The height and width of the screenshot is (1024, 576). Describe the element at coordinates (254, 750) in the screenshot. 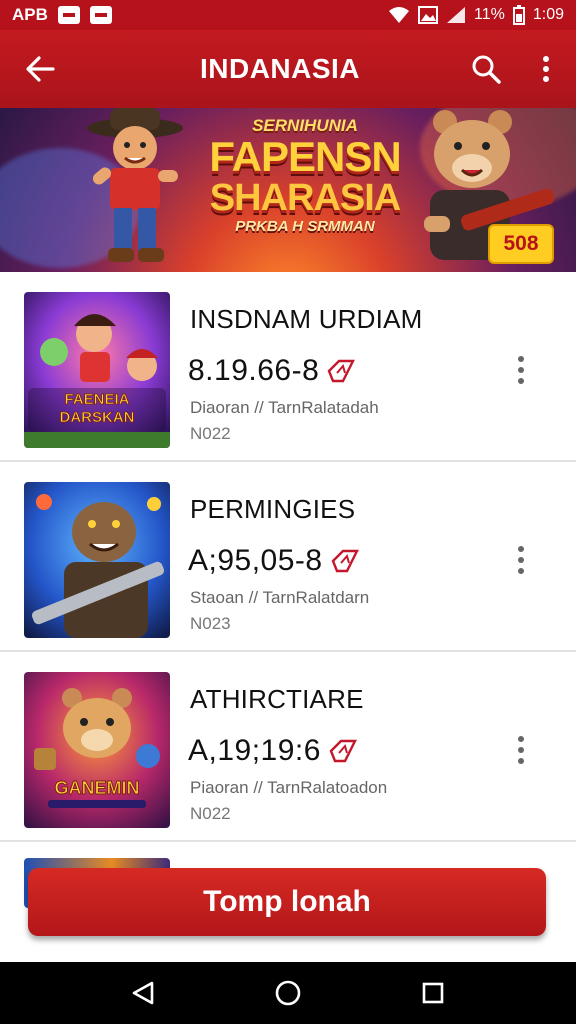

I see `game-value: A,19;19:6` at that location.